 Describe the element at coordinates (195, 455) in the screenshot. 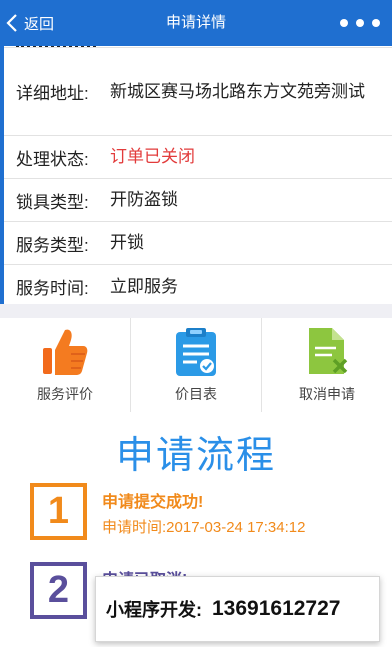

I see `process-title: 申请流程` at that location.